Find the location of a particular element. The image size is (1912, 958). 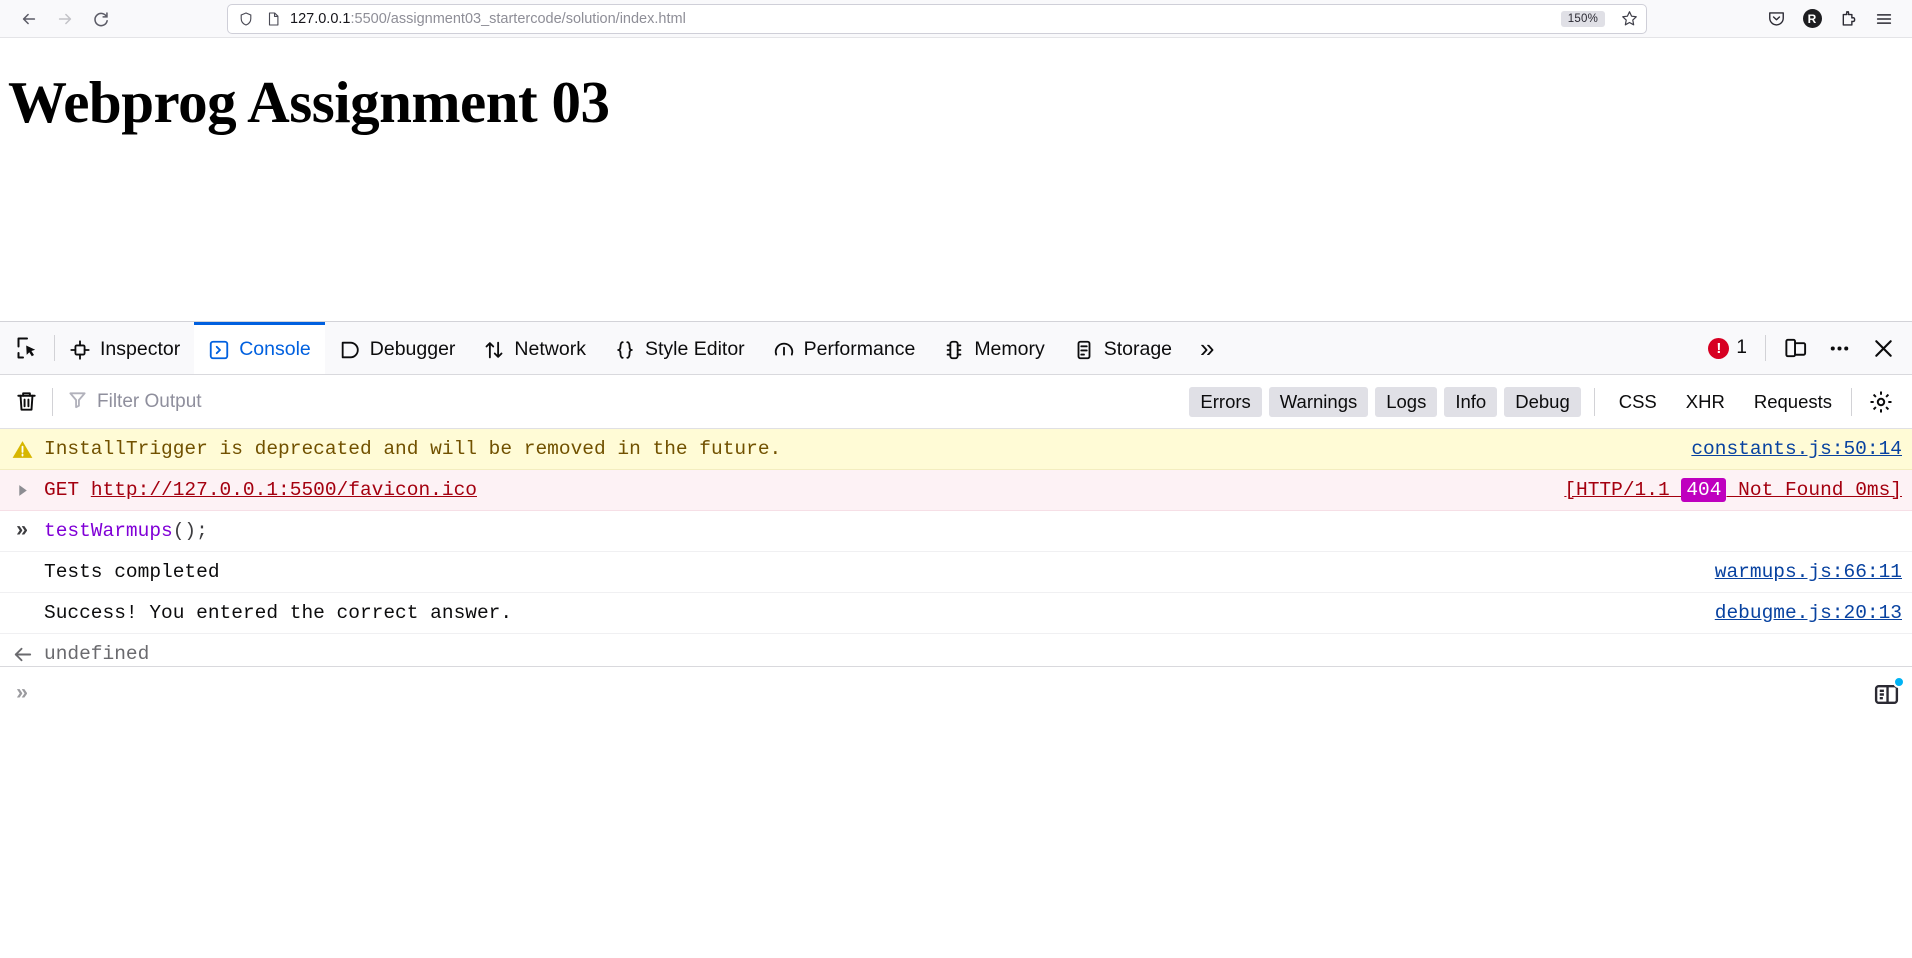

devtools-close-button is located at coordinates (1883, 348).